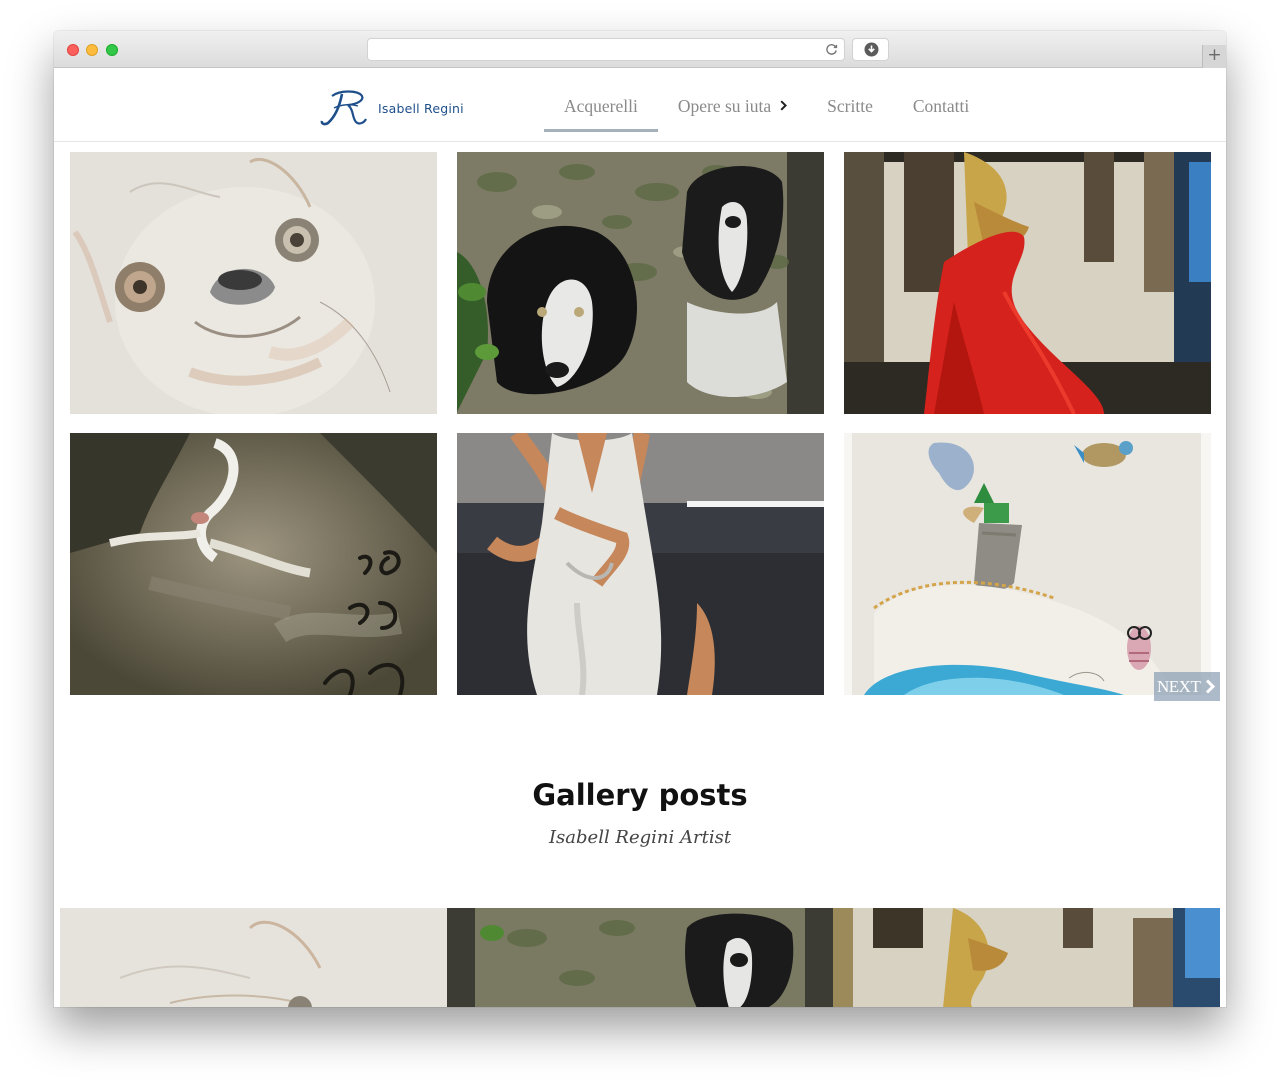 Image resolution: width=1280 pixels, height=1084 pixels. I want to click on section-subtitle: Isabell Regini Artist, so click(640, 837).